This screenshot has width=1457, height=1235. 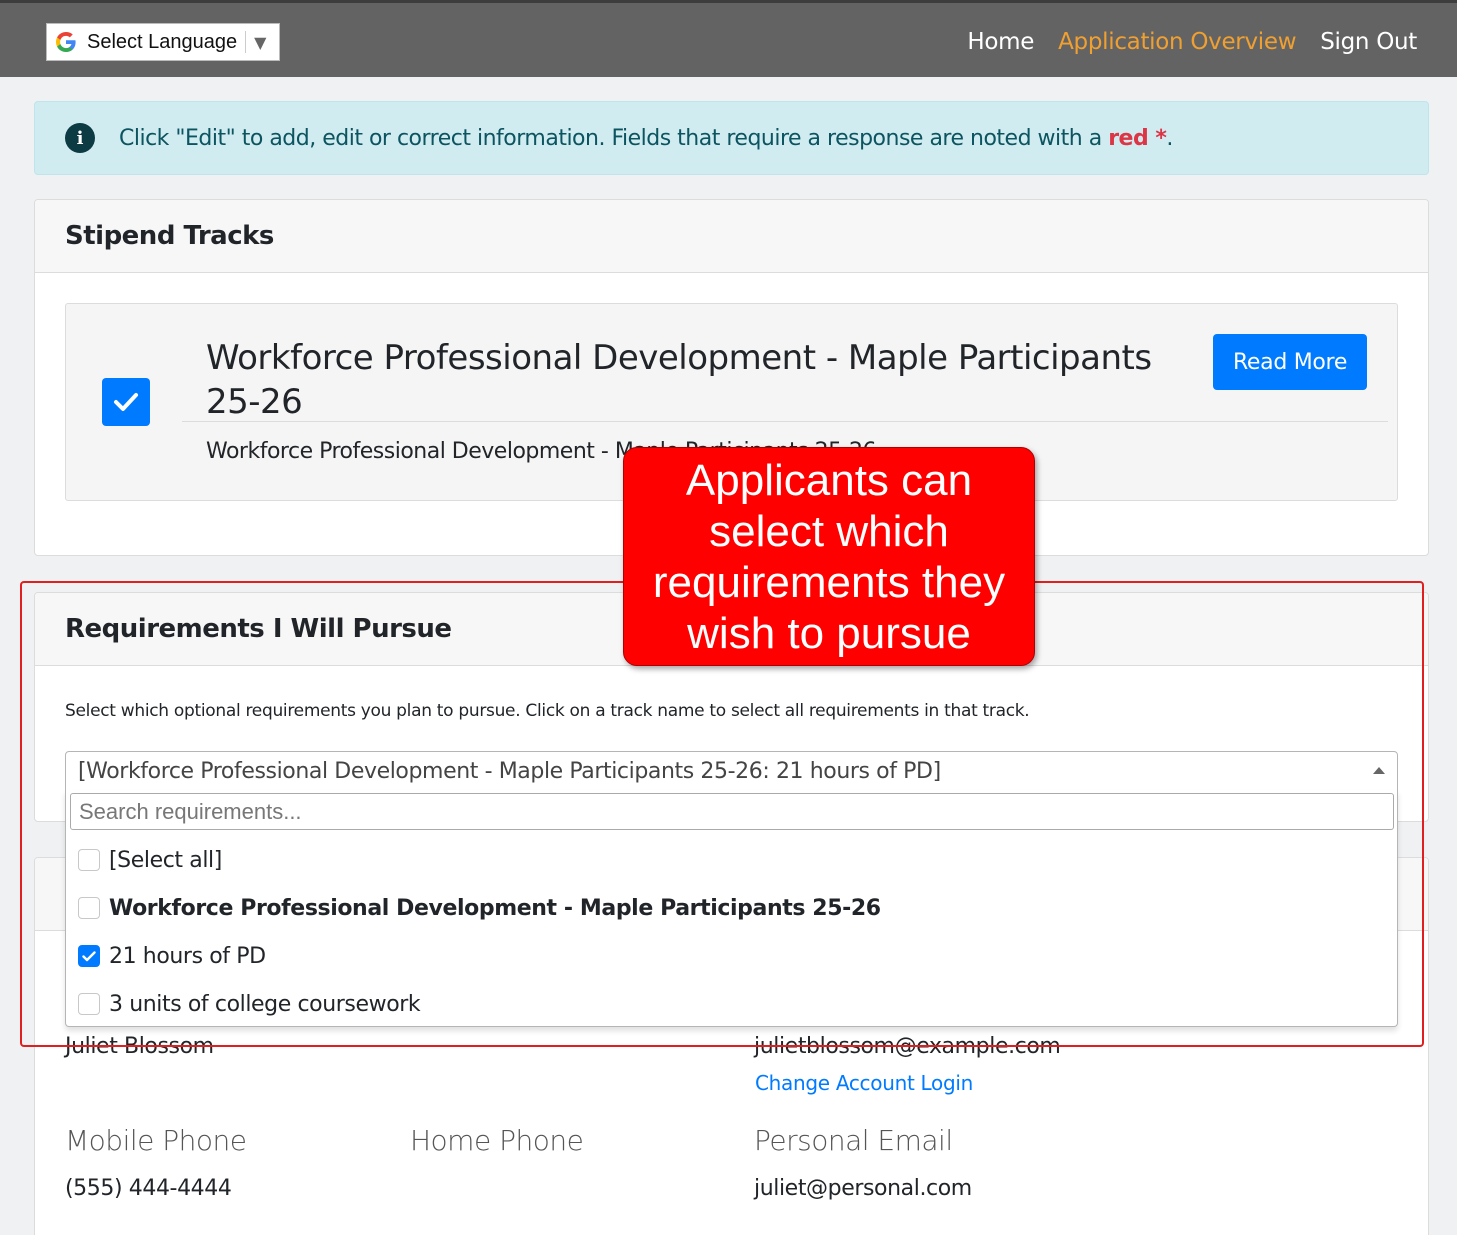 I want to click on option-21-hours-pd: 21 hours of PD, so click(x=172, y=956).